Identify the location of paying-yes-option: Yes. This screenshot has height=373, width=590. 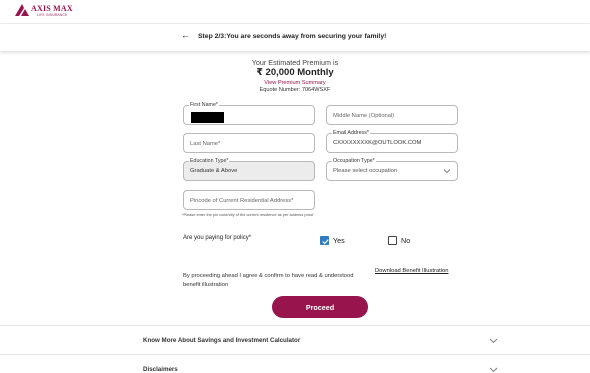
(332, 240).